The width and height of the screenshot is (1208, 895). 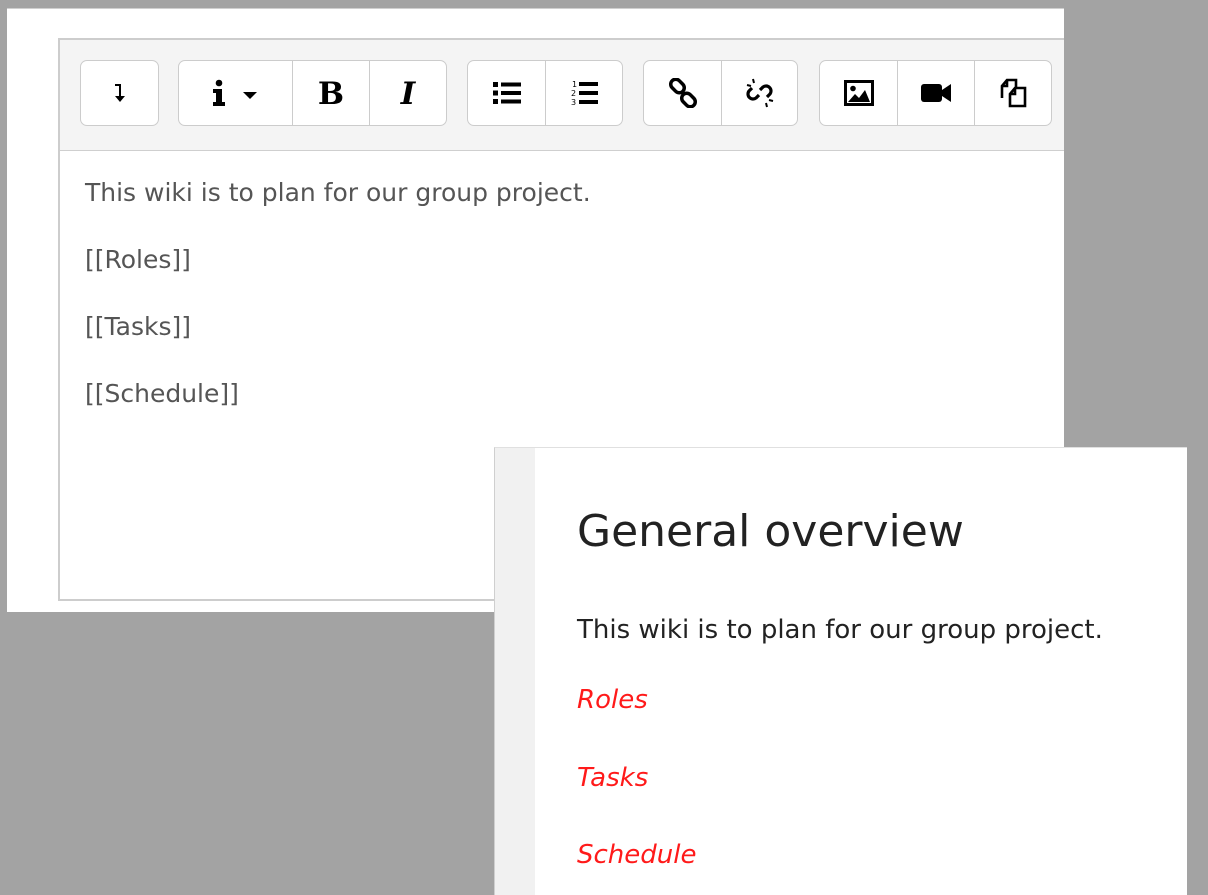 I want to click on editor-toolbar: B I 1 2 3, so click(x=562, y=95).